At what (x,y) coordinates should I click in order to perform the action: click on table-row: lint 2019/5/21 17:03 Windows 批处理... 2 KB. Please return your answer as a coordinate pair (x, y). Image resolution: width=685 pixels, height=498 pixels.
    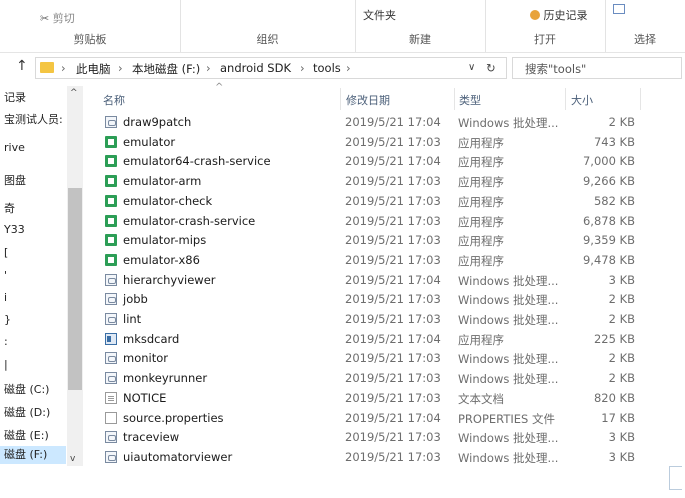
    Looking at the image, I should click on (377, 319).